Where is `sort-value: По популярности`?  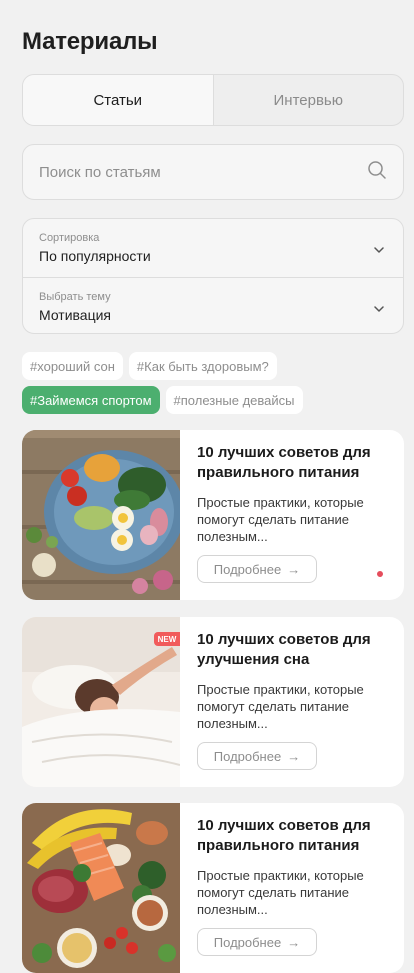
sort-value: По популярности is located at coordinates (95, 256).